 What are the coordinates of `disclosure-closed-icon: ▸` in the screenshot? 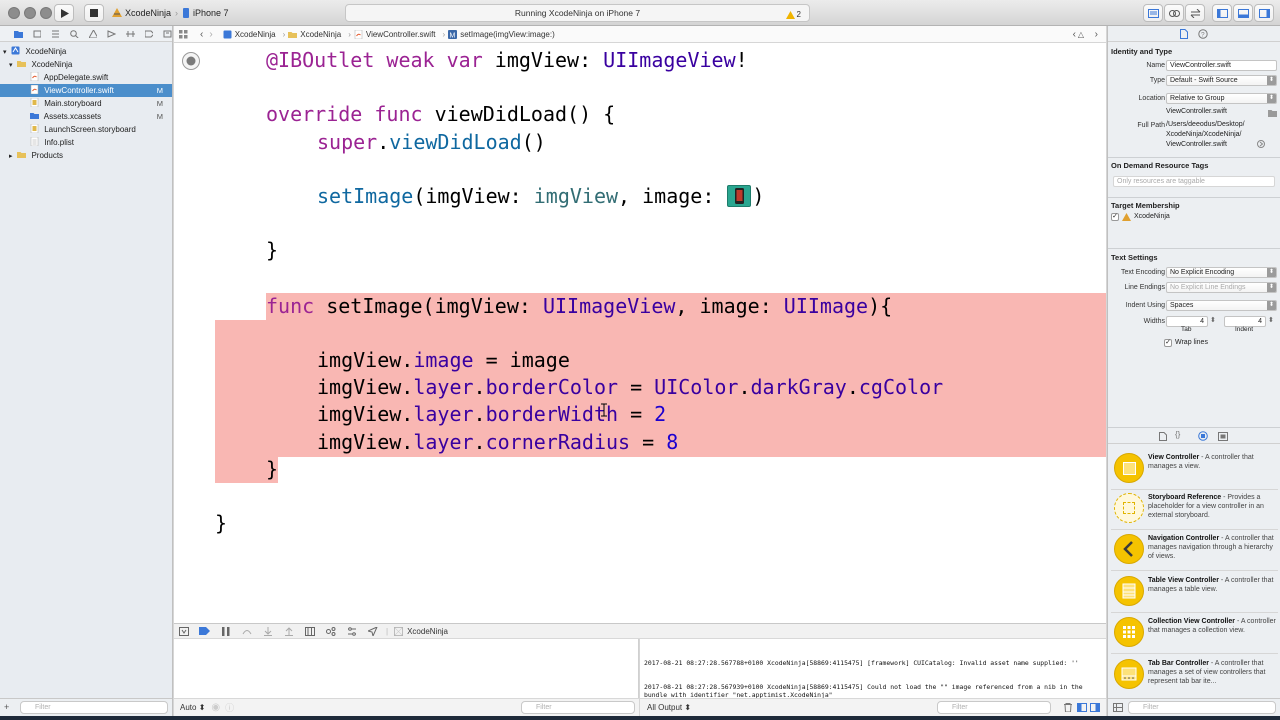 It's located at (12, 156).